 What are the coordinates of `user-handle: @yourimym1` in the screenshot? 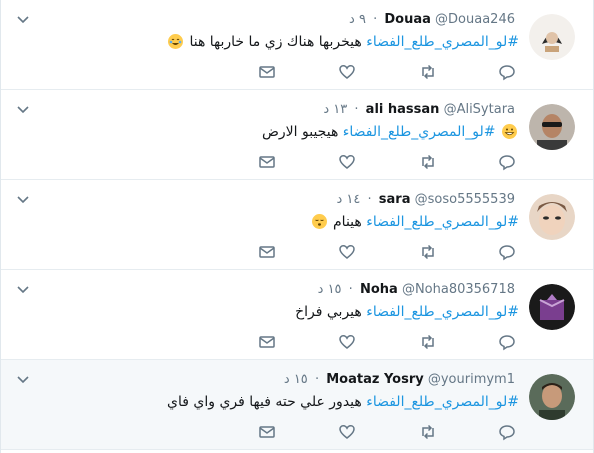 It's located at (471, 379).